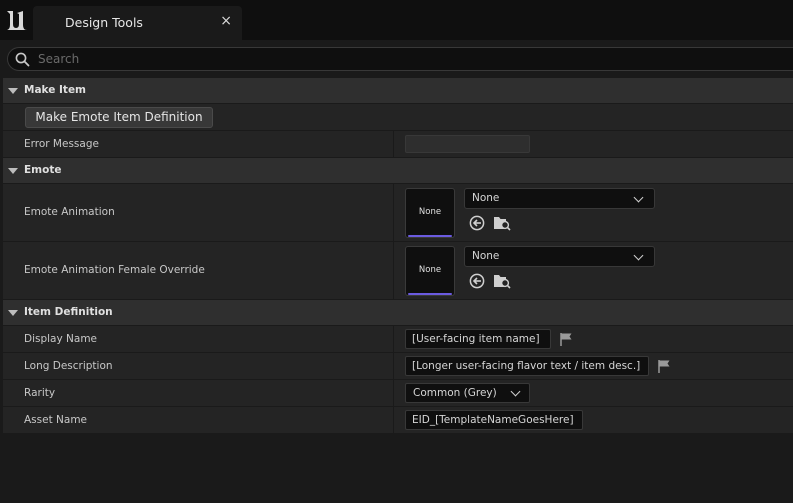 This screenshot has height=503, width=793. What do you see at coordinates (56, 420) in the screenshot?
I see `property-label: Asset Name` at bounding box center [56, 420].